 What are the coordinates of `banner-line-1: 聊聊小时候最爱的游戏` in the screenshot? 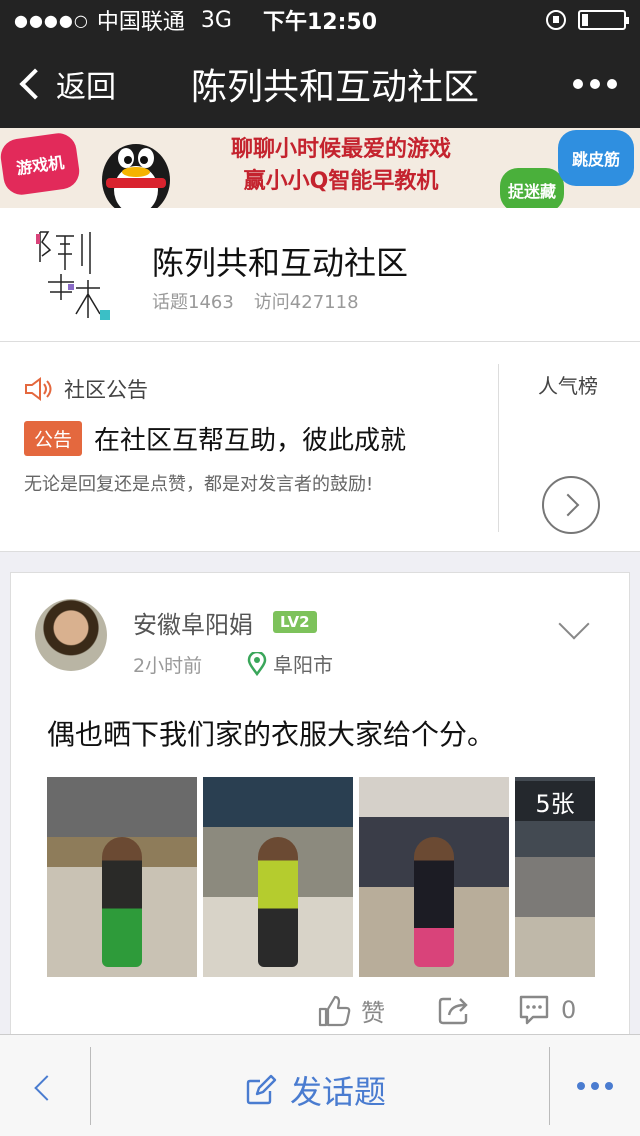 It's located at (340, 149).